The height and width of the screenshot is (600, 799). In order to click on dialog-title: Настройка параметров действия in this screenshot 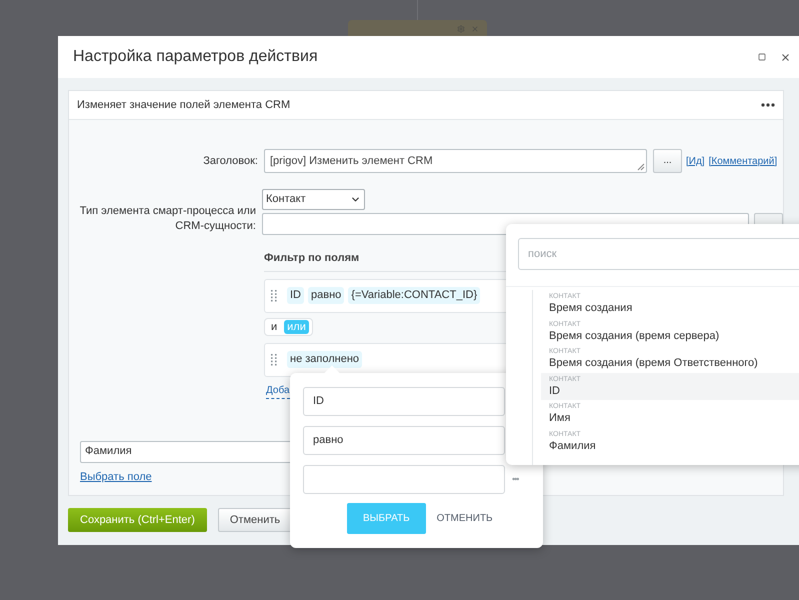, I will do `click(195, 57)`.